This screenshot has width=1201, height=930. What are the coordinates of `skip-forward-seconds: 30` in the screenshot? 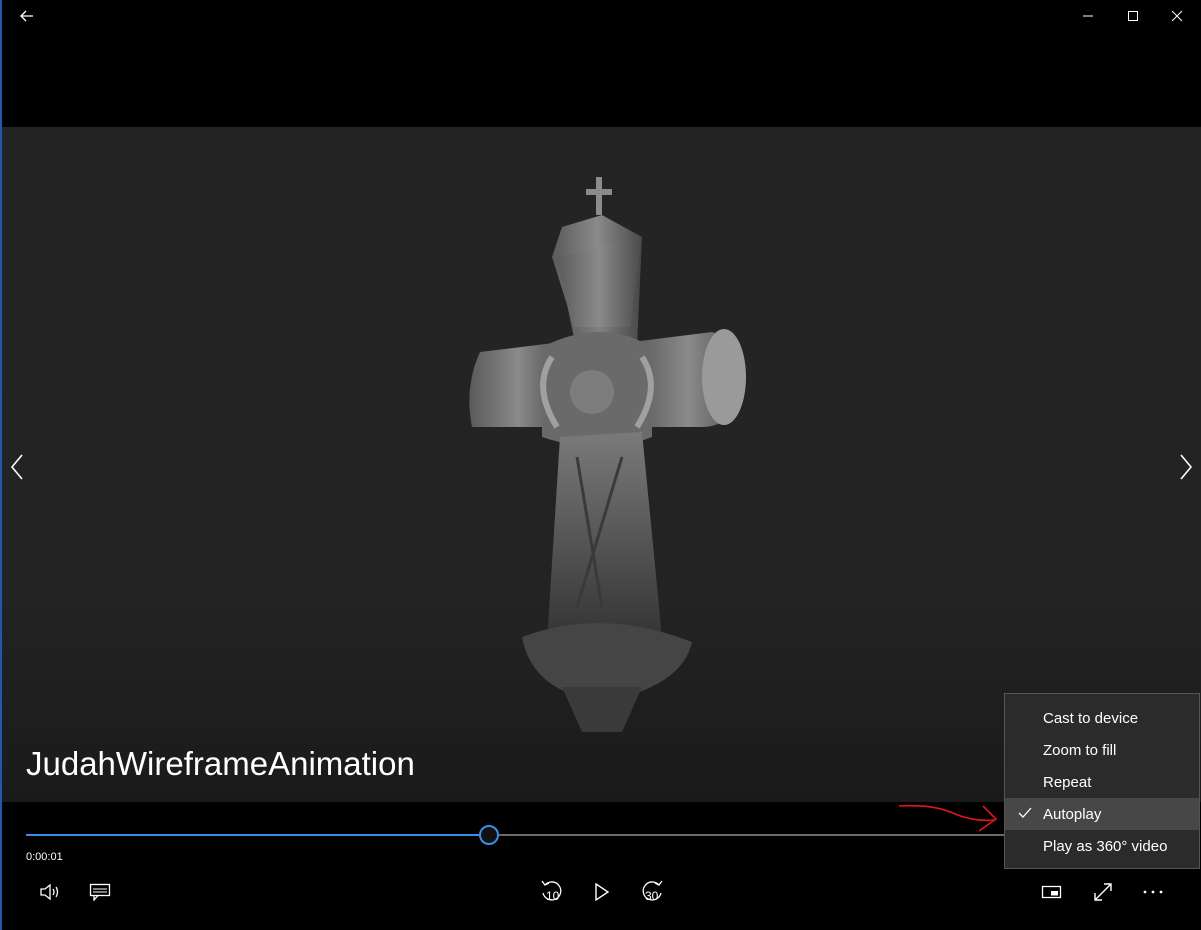 It's located at (652, 896).